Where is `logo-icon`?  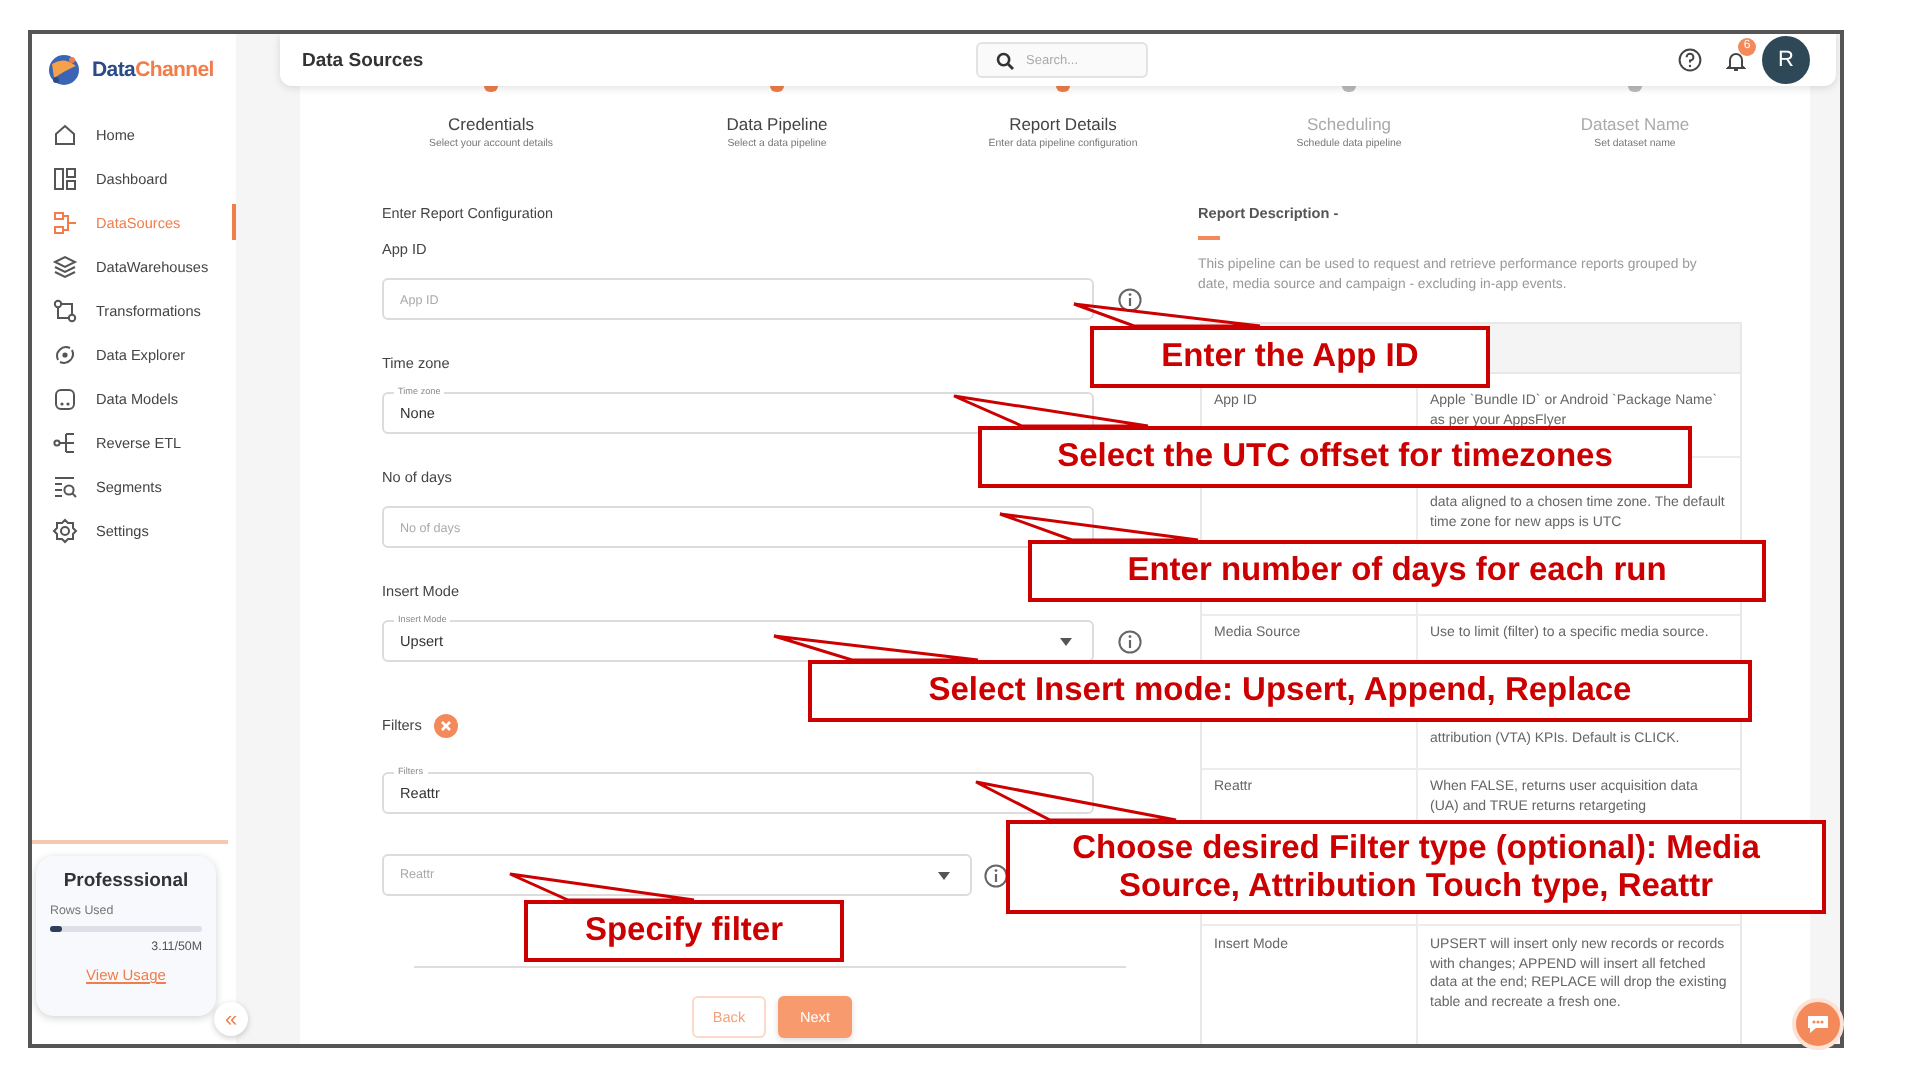 logo-icon is located at coordinates (64, 70).